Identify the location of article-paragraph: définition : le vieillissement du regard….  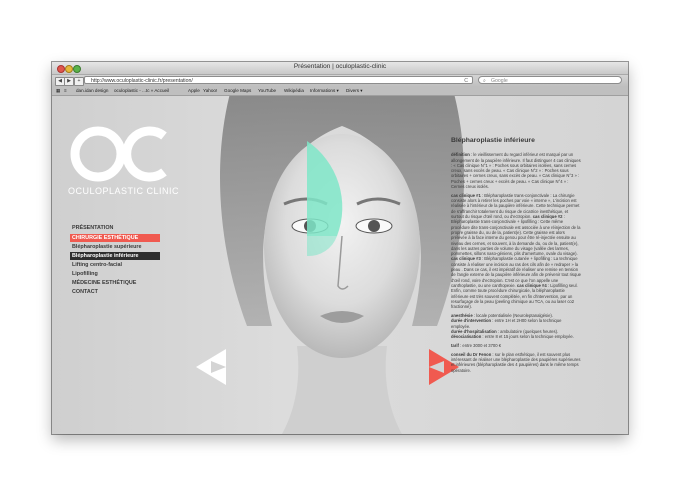
(516, 171).